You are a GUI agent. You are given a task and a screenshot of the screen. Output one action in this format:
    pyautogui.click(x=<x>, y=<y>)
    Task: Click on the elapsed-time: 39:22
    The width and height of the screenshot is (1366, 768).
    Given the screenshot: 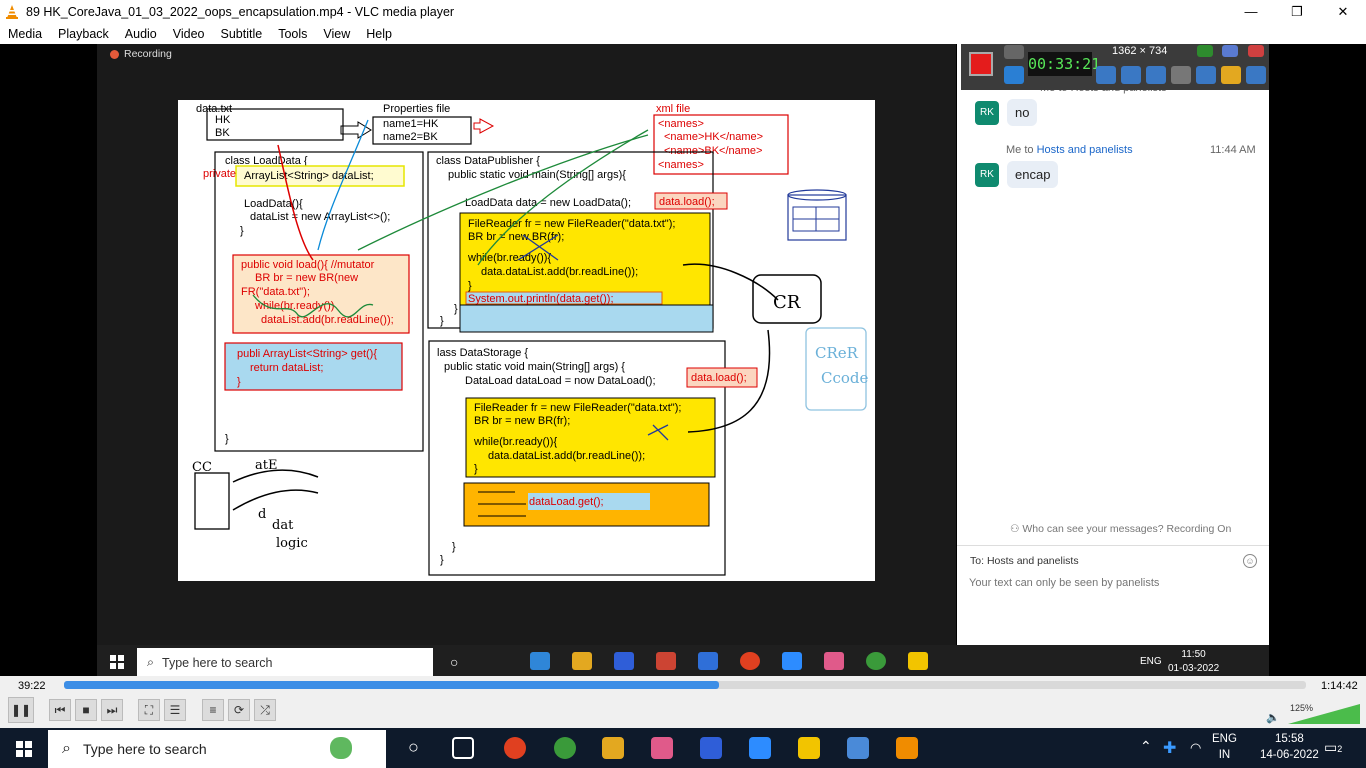 What is the action you would take?
    pyautogui.click(x=32, y=686)
    